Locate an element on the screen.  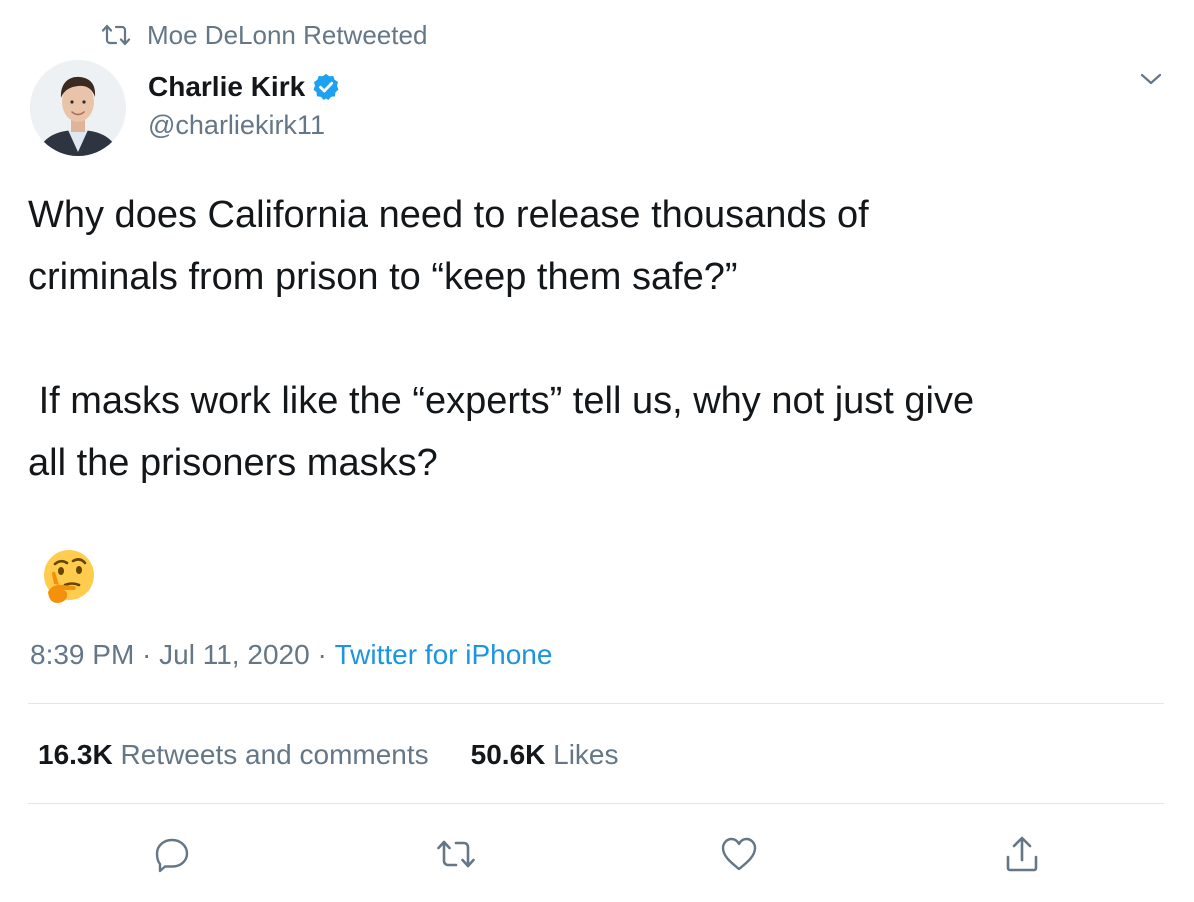
author-block: Charlie Kirk @charliekirk11 is located at coordinates (244, 104).